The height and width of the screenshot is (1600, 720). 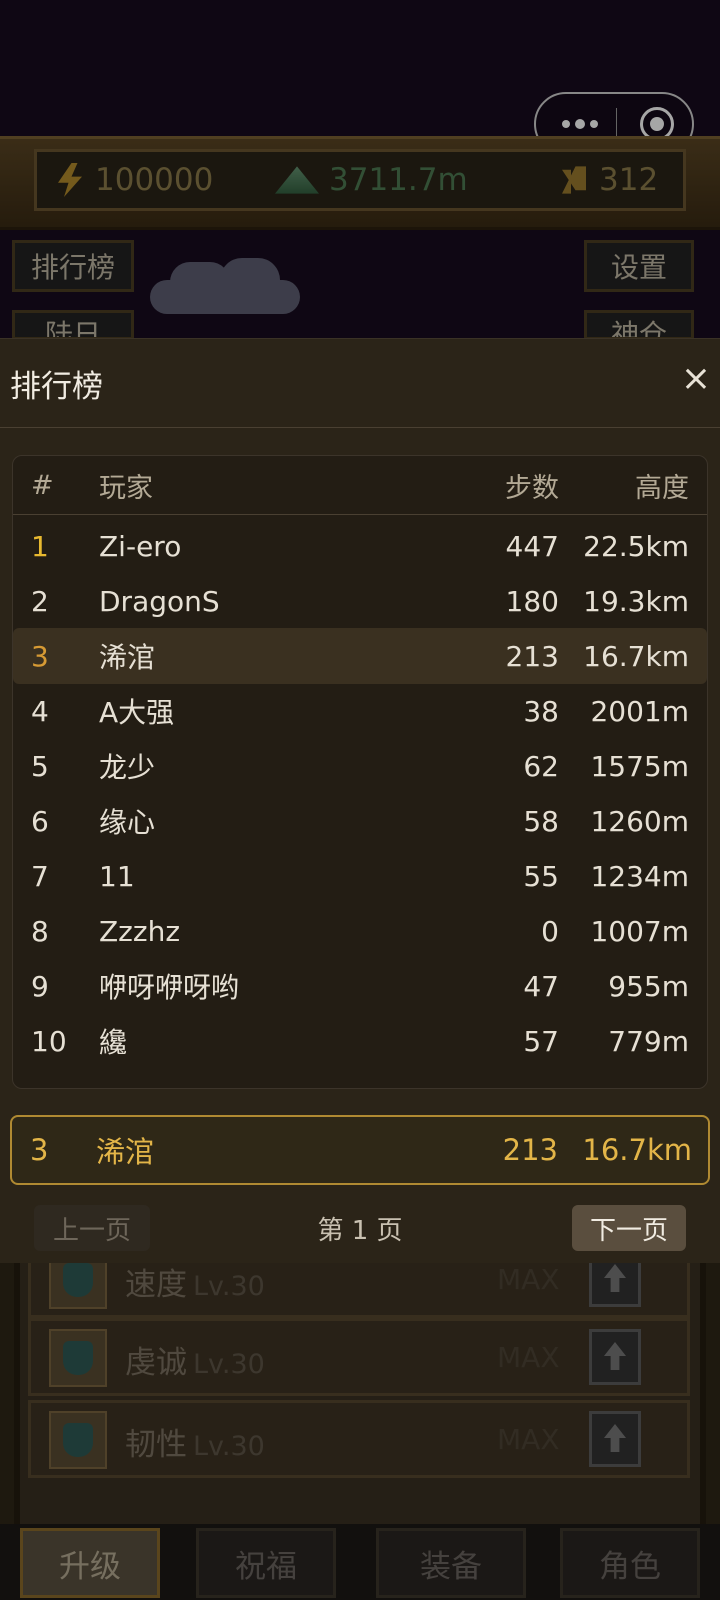 What do you see at coordinates (648, 986) in the screenshot?
I see `row-height: 955m` at bounding box center [648, 986].